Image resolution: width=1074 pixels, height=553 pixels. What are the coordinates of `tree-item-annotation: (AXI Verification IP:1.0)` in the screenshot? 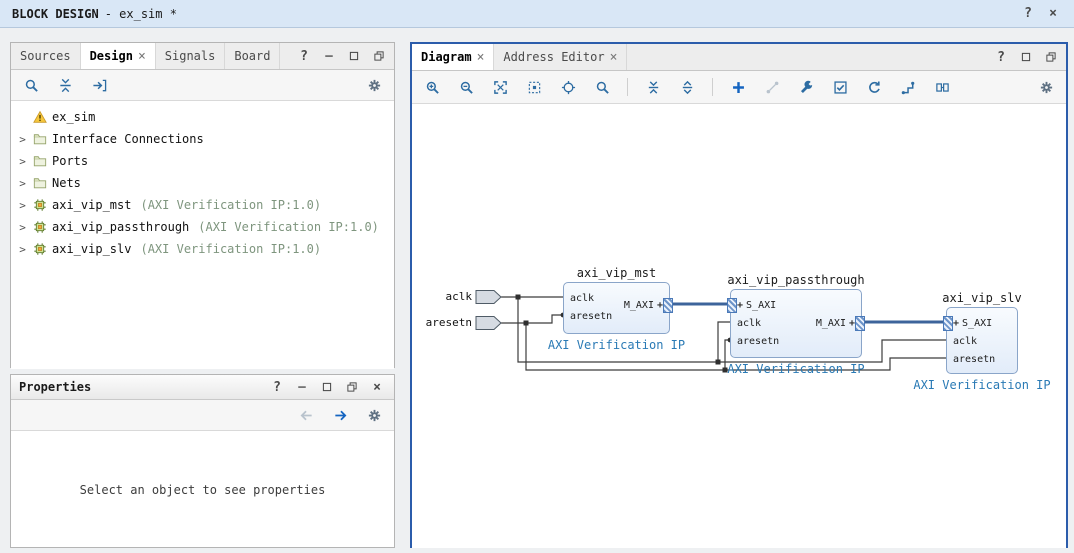 It's located at (288, 227).